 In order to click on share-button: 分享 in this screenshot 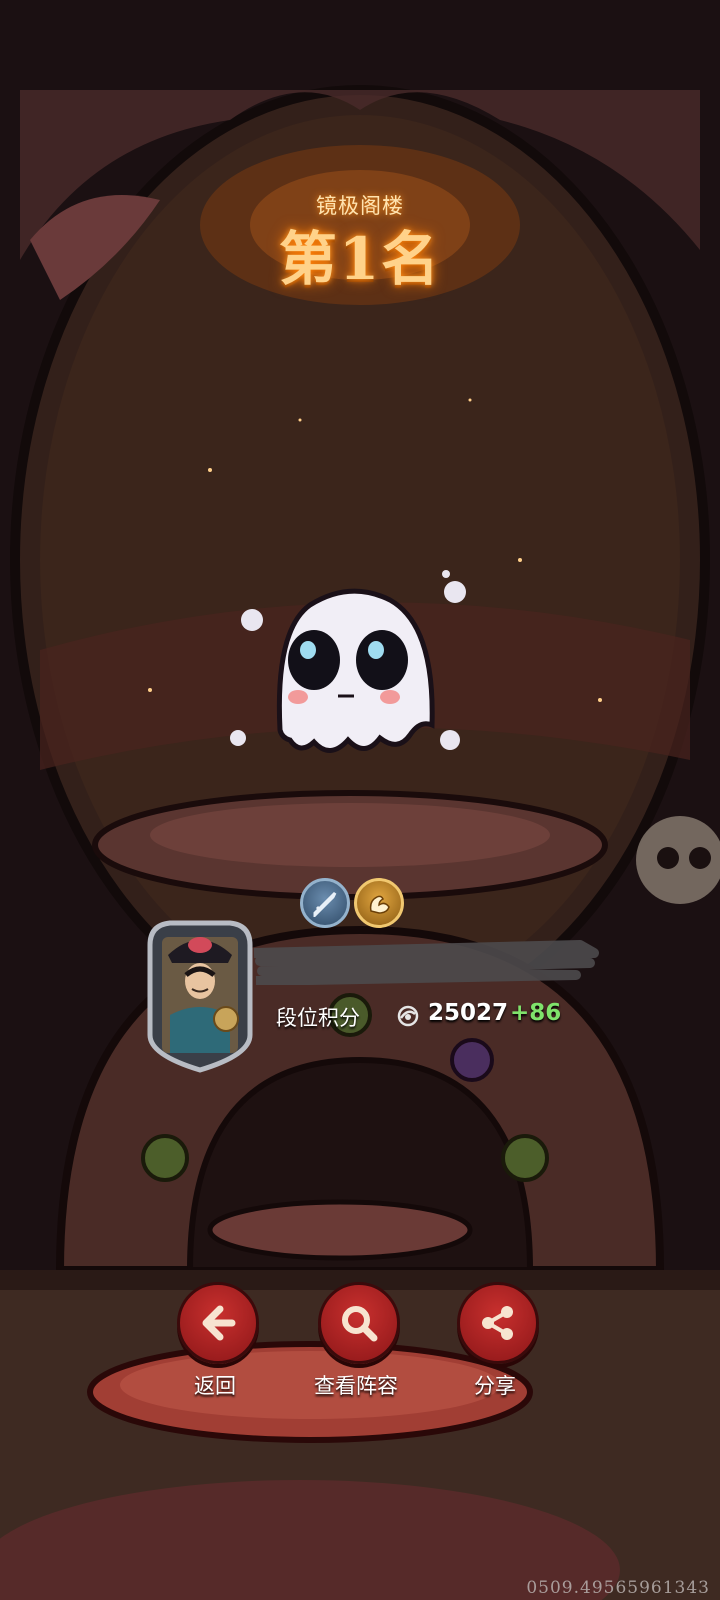, I will do `click(497, 1340)`.